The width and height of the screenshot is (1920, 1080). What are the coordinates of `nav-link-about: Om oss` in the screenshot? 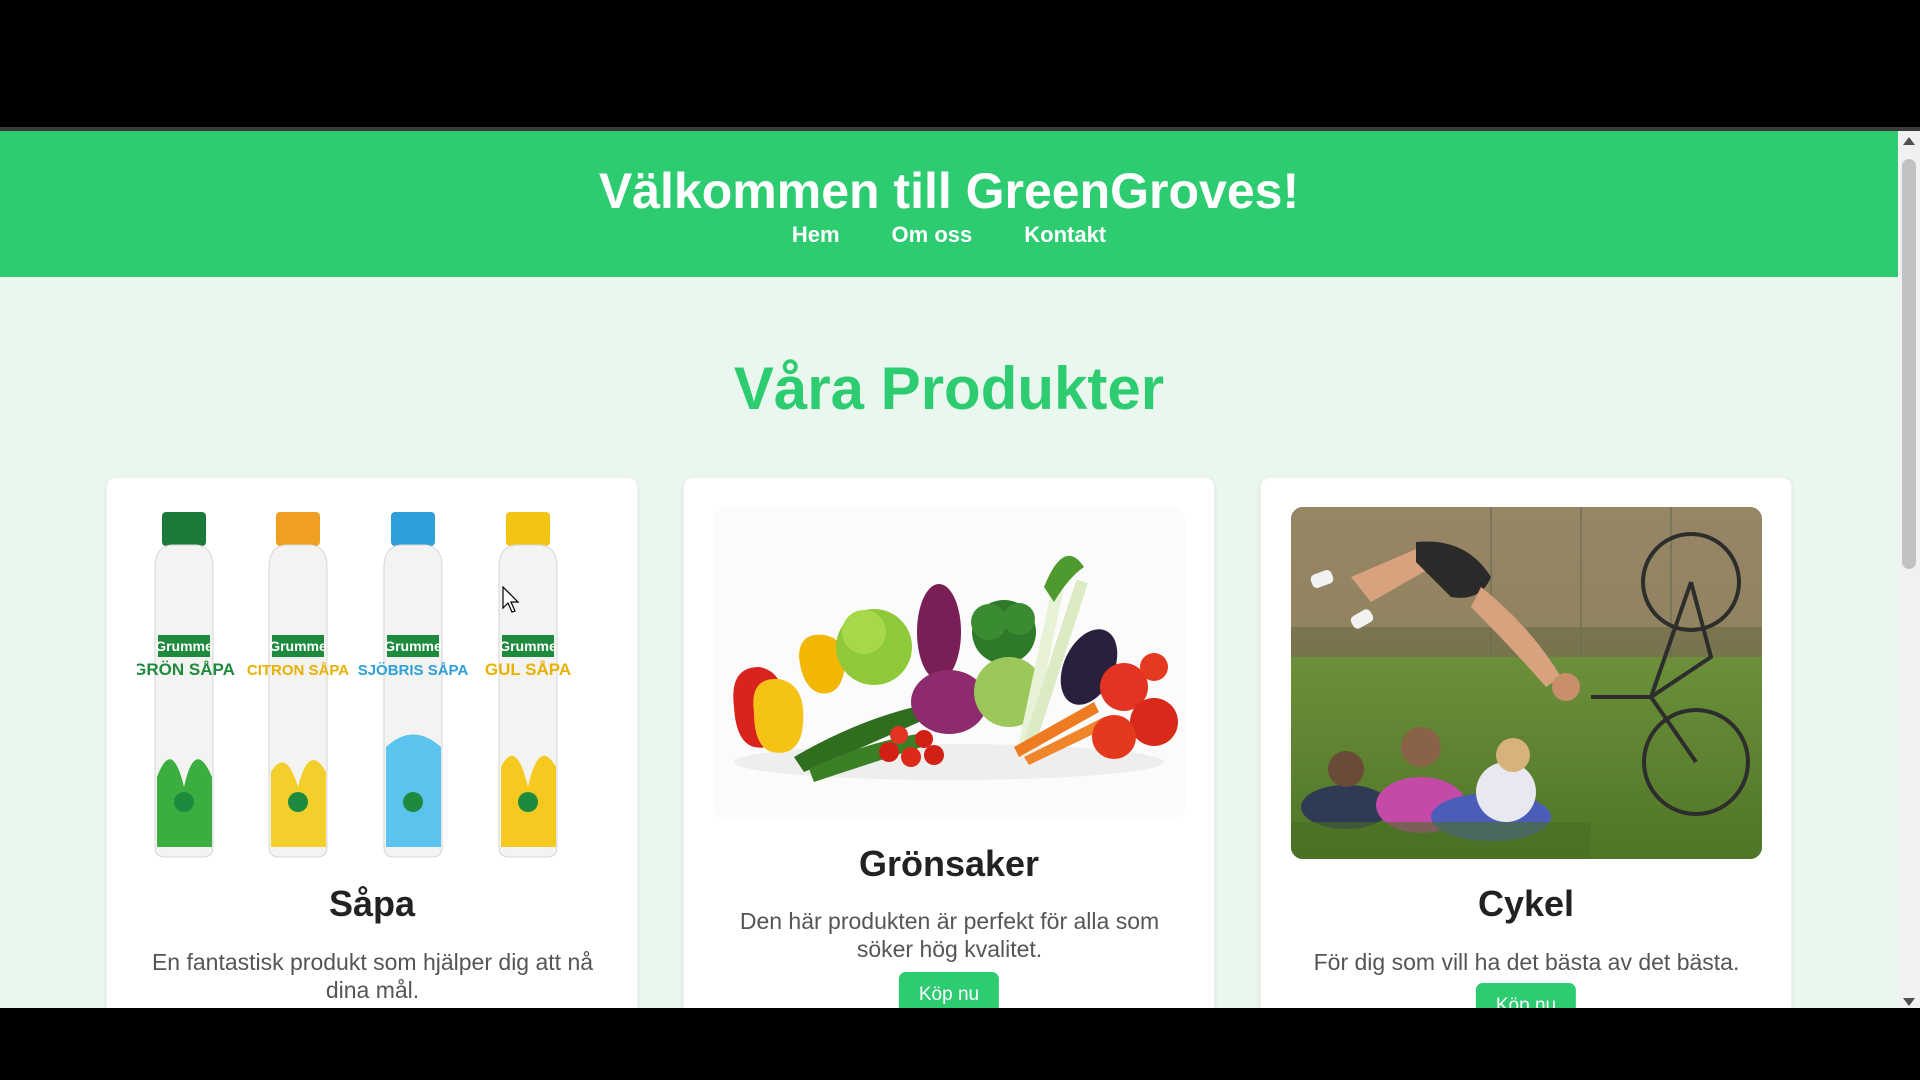 It's located at (932, 235).